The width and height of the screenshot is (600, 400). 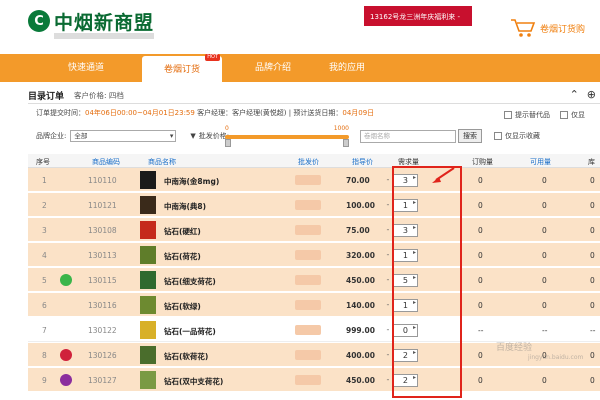 I want to click on product-name: 钻石(硬红), so click(x=182, y=231).